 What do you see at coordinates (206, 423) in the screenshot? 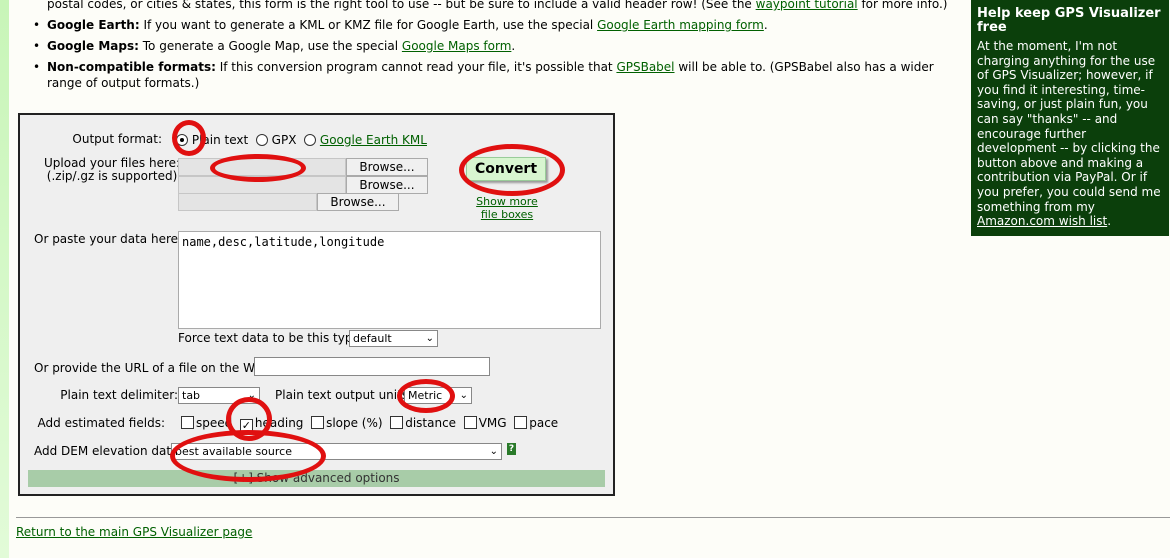
I see `checkbox-speed: speed` at bounding box center [206, 423].